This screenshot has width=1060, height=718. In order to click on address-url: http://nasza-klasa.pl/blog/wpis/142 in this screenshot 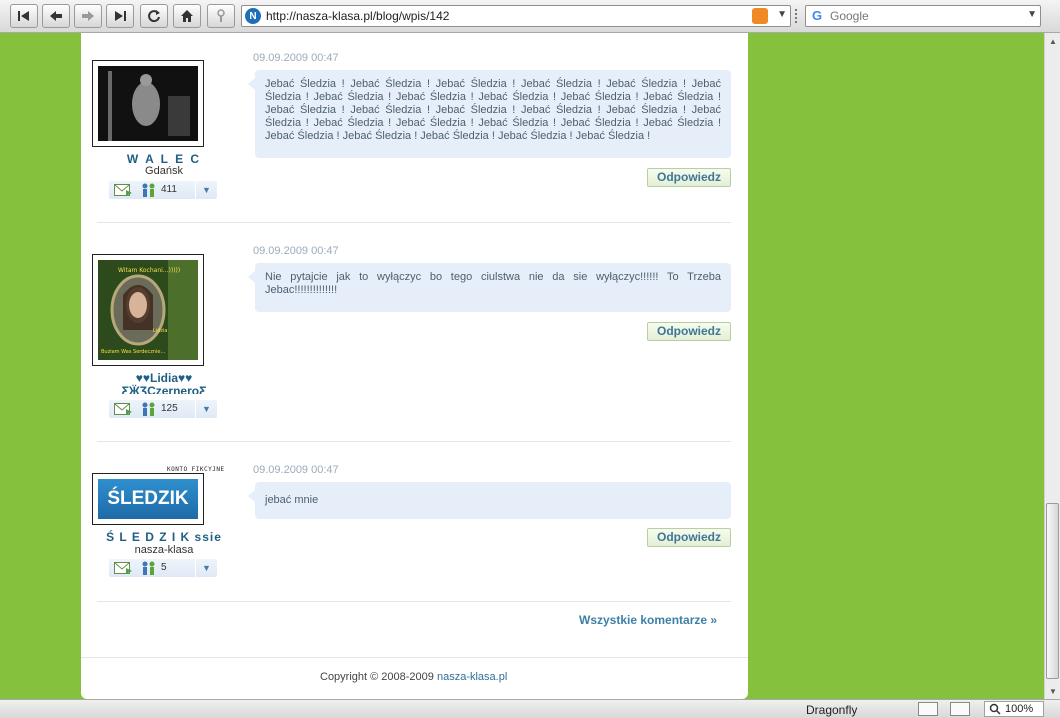, I will do `click(357, 16)`.